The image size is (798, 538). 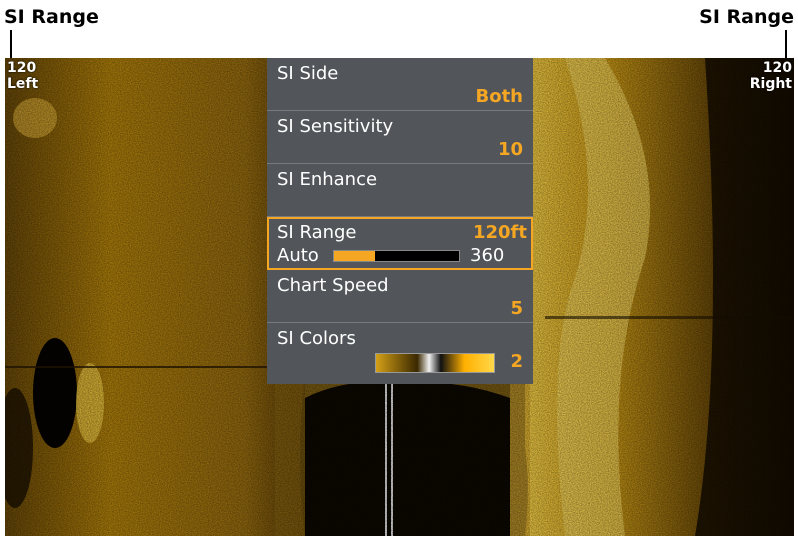 What do you see at coordinates (22, 68) in the screenshot?
I see `range-value-left: 120` at bounding box center [22, 68].